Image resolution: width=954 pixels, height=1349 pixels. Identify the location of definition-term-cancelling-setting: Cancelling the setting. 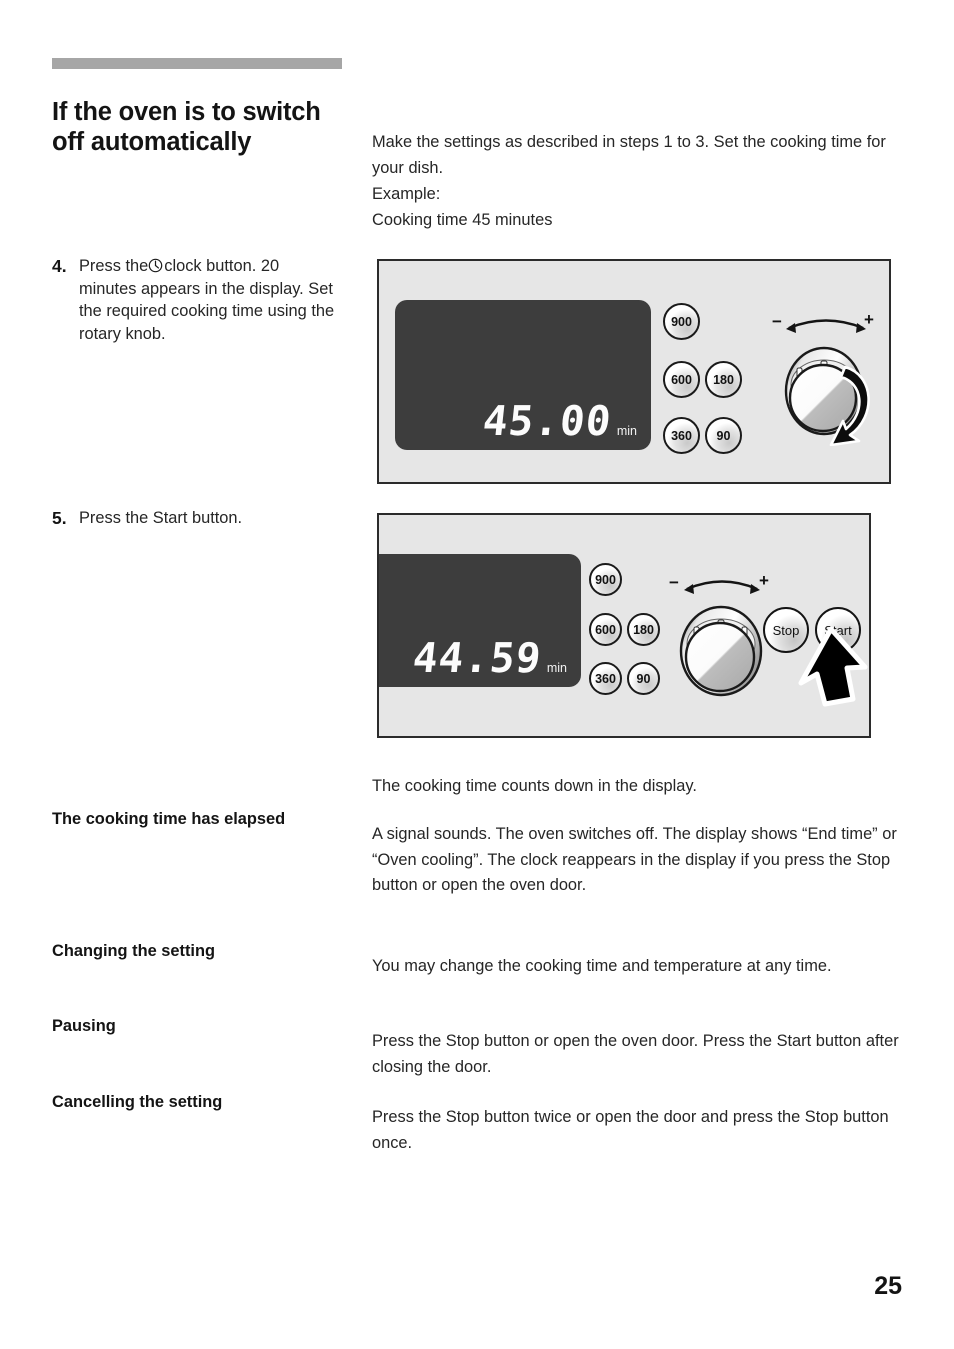
(137, 1102).